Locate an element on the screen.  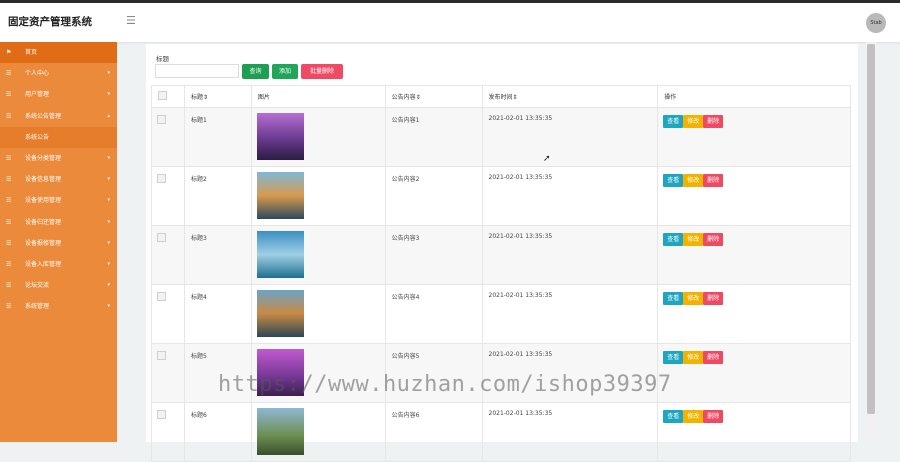
table-row: 标题1 公告内容1 2021-02-01 13:35:35 查看 修改 删除 is located at coordinates (501, 137).